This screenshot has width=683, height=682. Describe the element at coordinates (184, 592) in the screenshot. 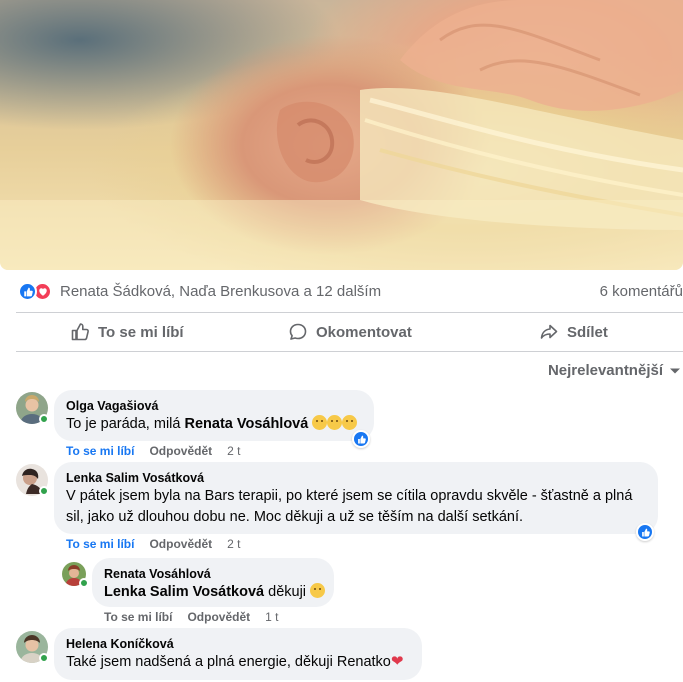

I see `mention-link: Lenka Salim Vosátková` at that location.